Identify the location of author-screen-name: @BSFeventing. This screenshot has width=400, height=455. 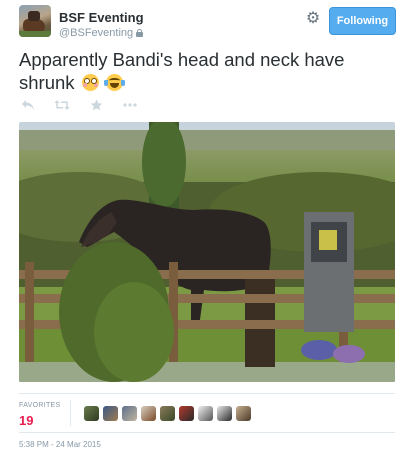
(101, 33).